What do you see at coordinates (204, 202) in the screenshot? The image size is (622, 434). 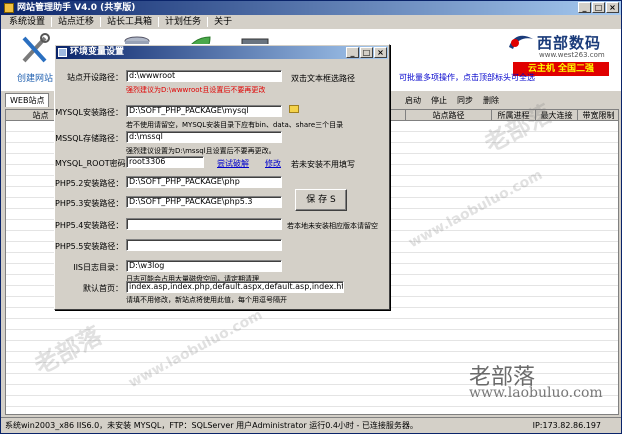 I see `php53-input: D:\SOFT_PHP_PACKAGE\php5.3` at bounding box center [204, 202].